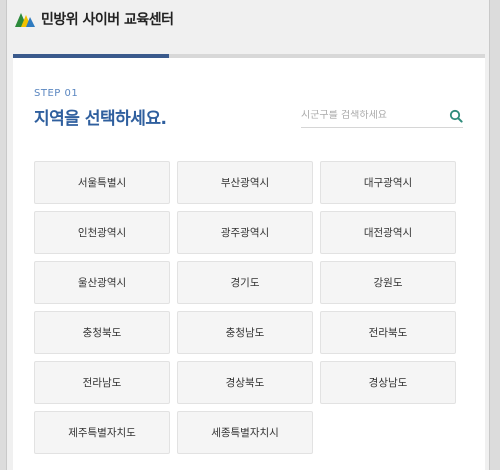  Describe the element at coordinates (102, 382) in the screenshot. I see `region-button: 전라남도` at that location.